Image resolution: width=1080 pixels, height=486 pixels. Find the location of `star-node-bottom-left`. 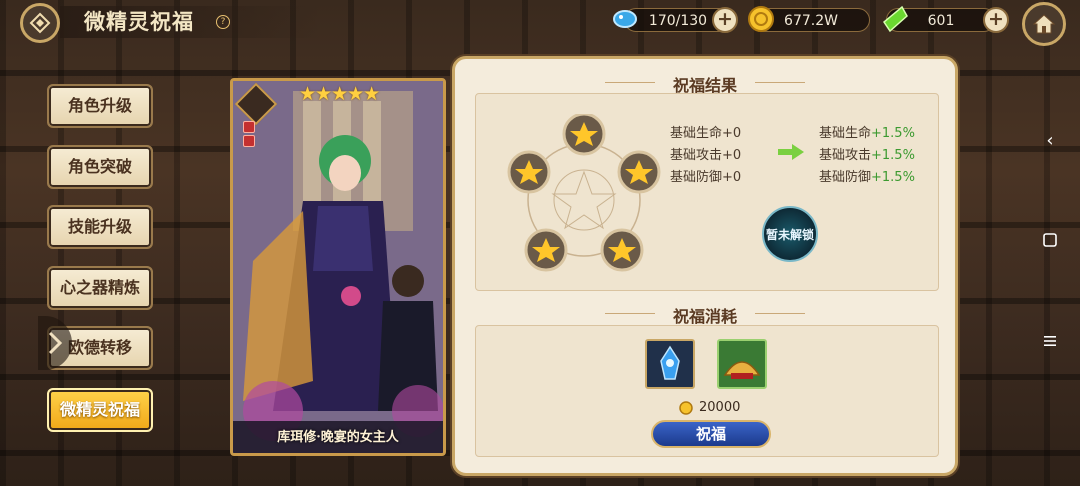

star-node-bottom-left is located at coordinates (546, 250).